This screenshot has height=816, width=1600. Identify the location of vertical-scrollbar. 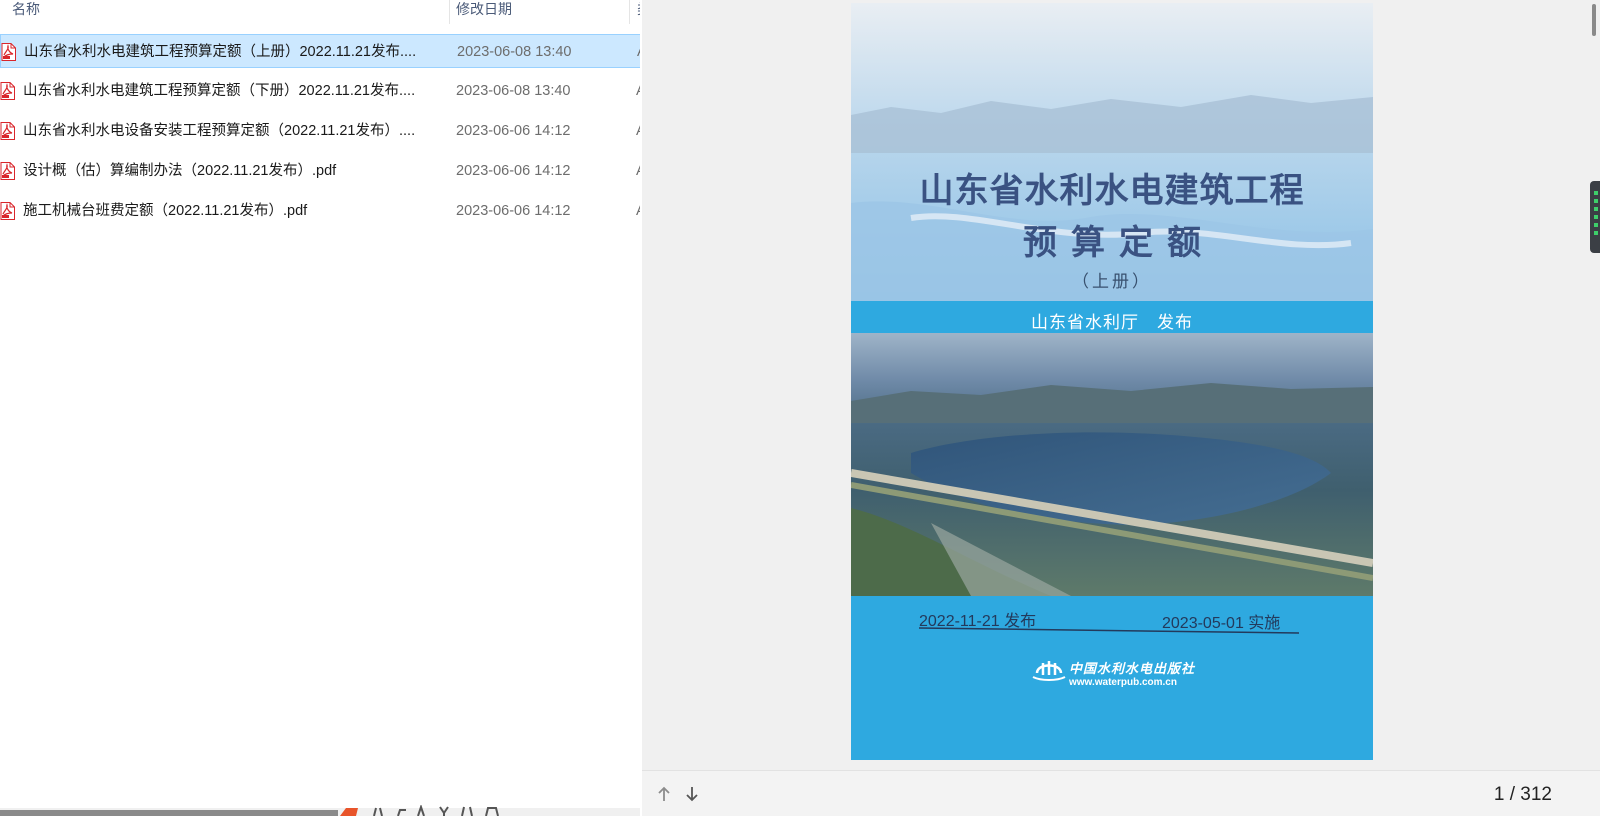
(1594, 385).